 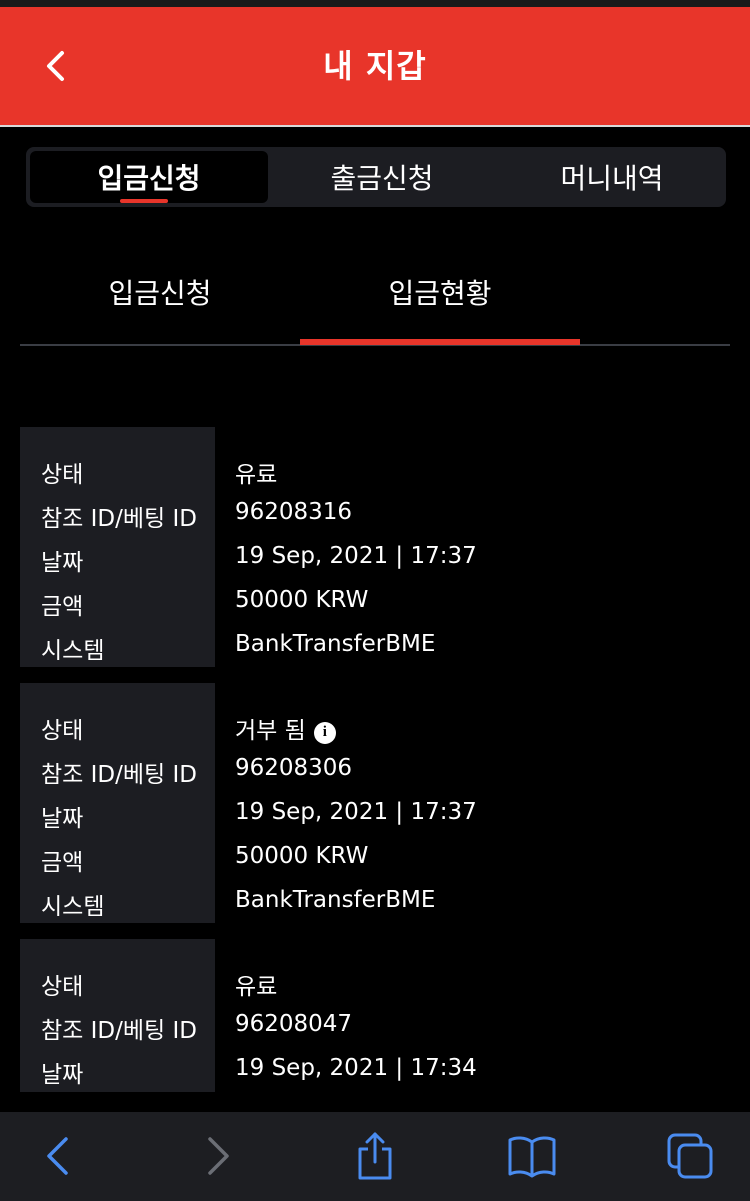 I want to click on browser-back-button, so click(x=58, y=1156).